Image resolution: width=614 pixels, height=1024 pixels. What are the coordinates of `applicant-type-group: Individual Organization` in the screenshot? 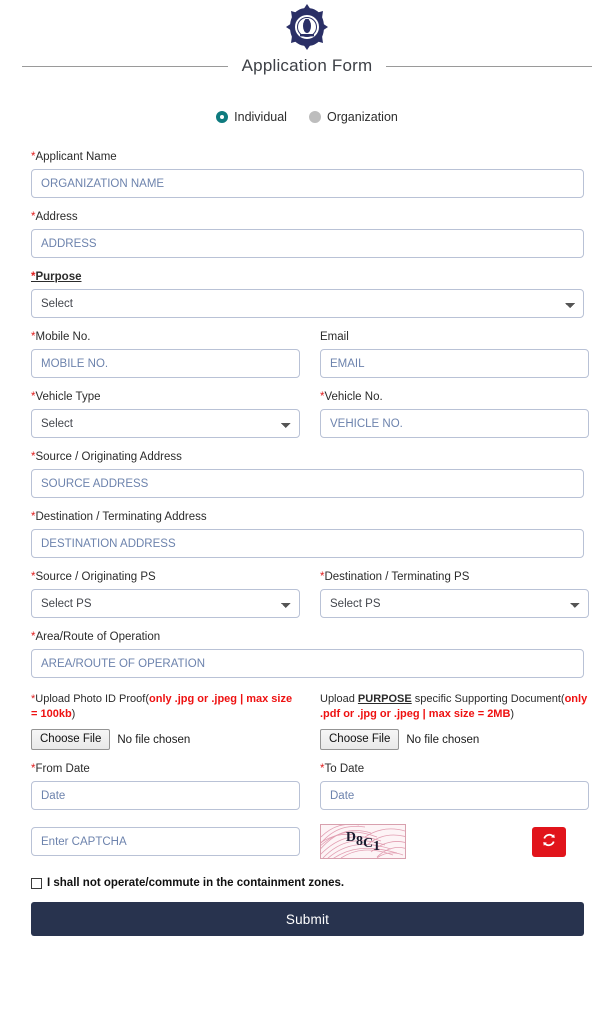 It's located at (307, 117).